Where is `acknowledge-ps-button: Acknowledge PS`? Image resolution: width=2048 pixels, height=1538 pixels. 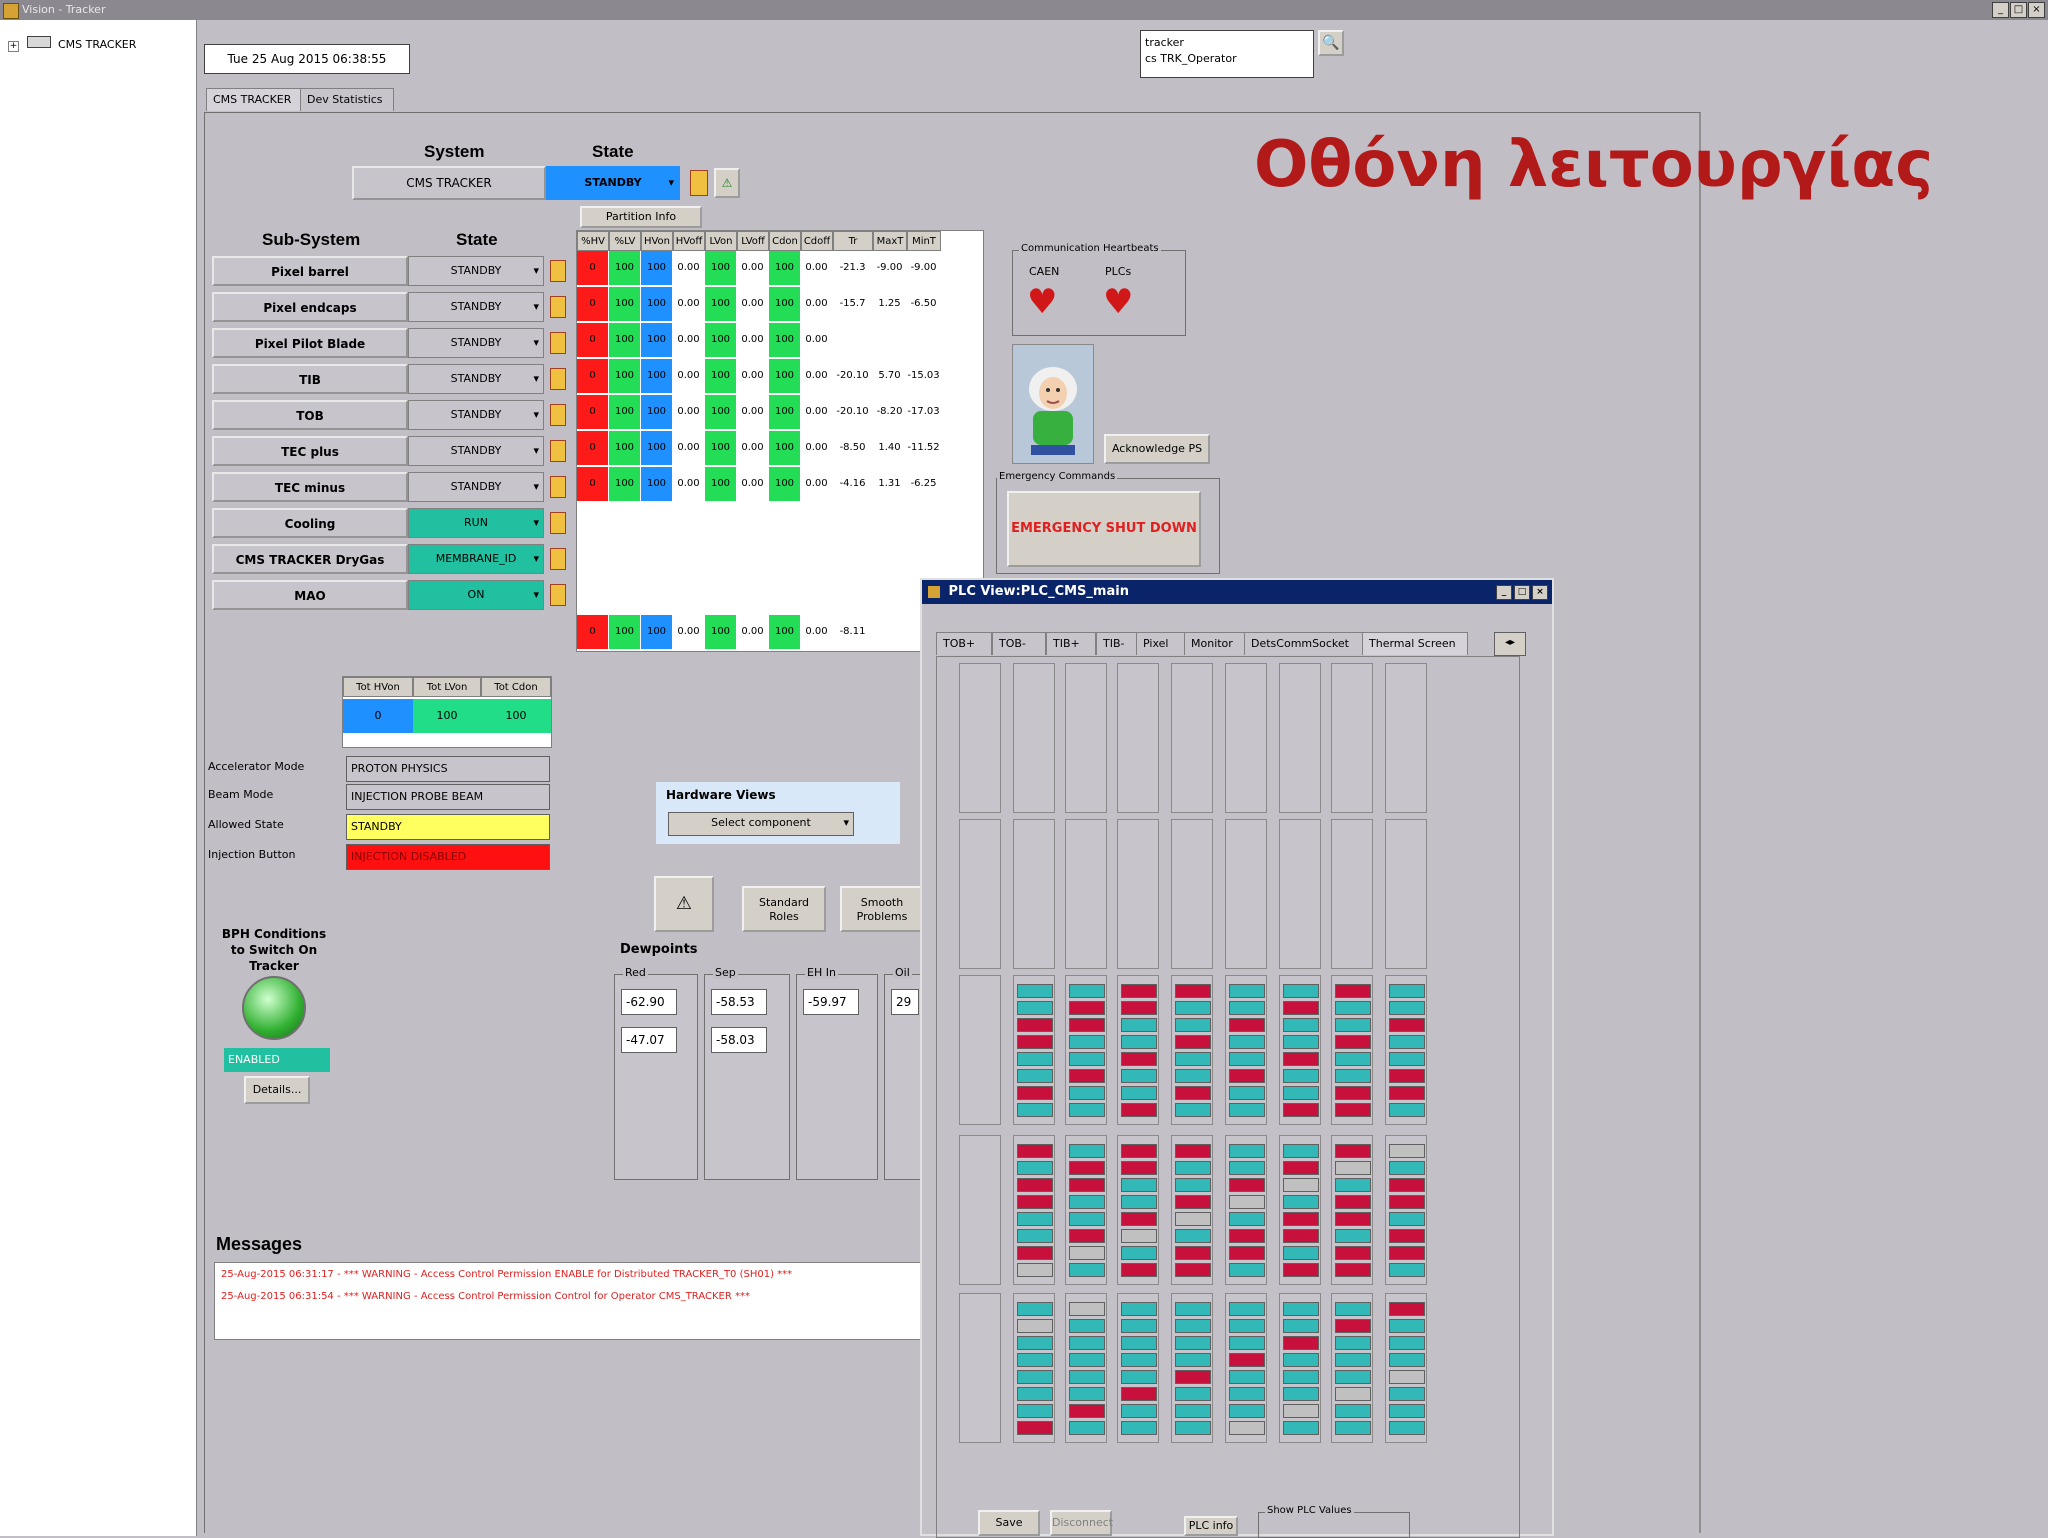 acknowledge-ps-button: Acknowledge PS is located at coordinates (1157, 449).